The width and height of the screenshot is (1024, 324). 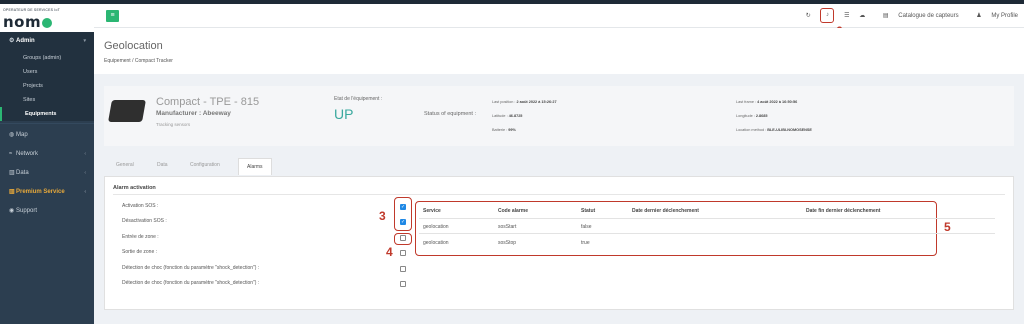 I want to click on last-position-value: 2 août 2022 à 15:26:27, so click(x=536, y=102).